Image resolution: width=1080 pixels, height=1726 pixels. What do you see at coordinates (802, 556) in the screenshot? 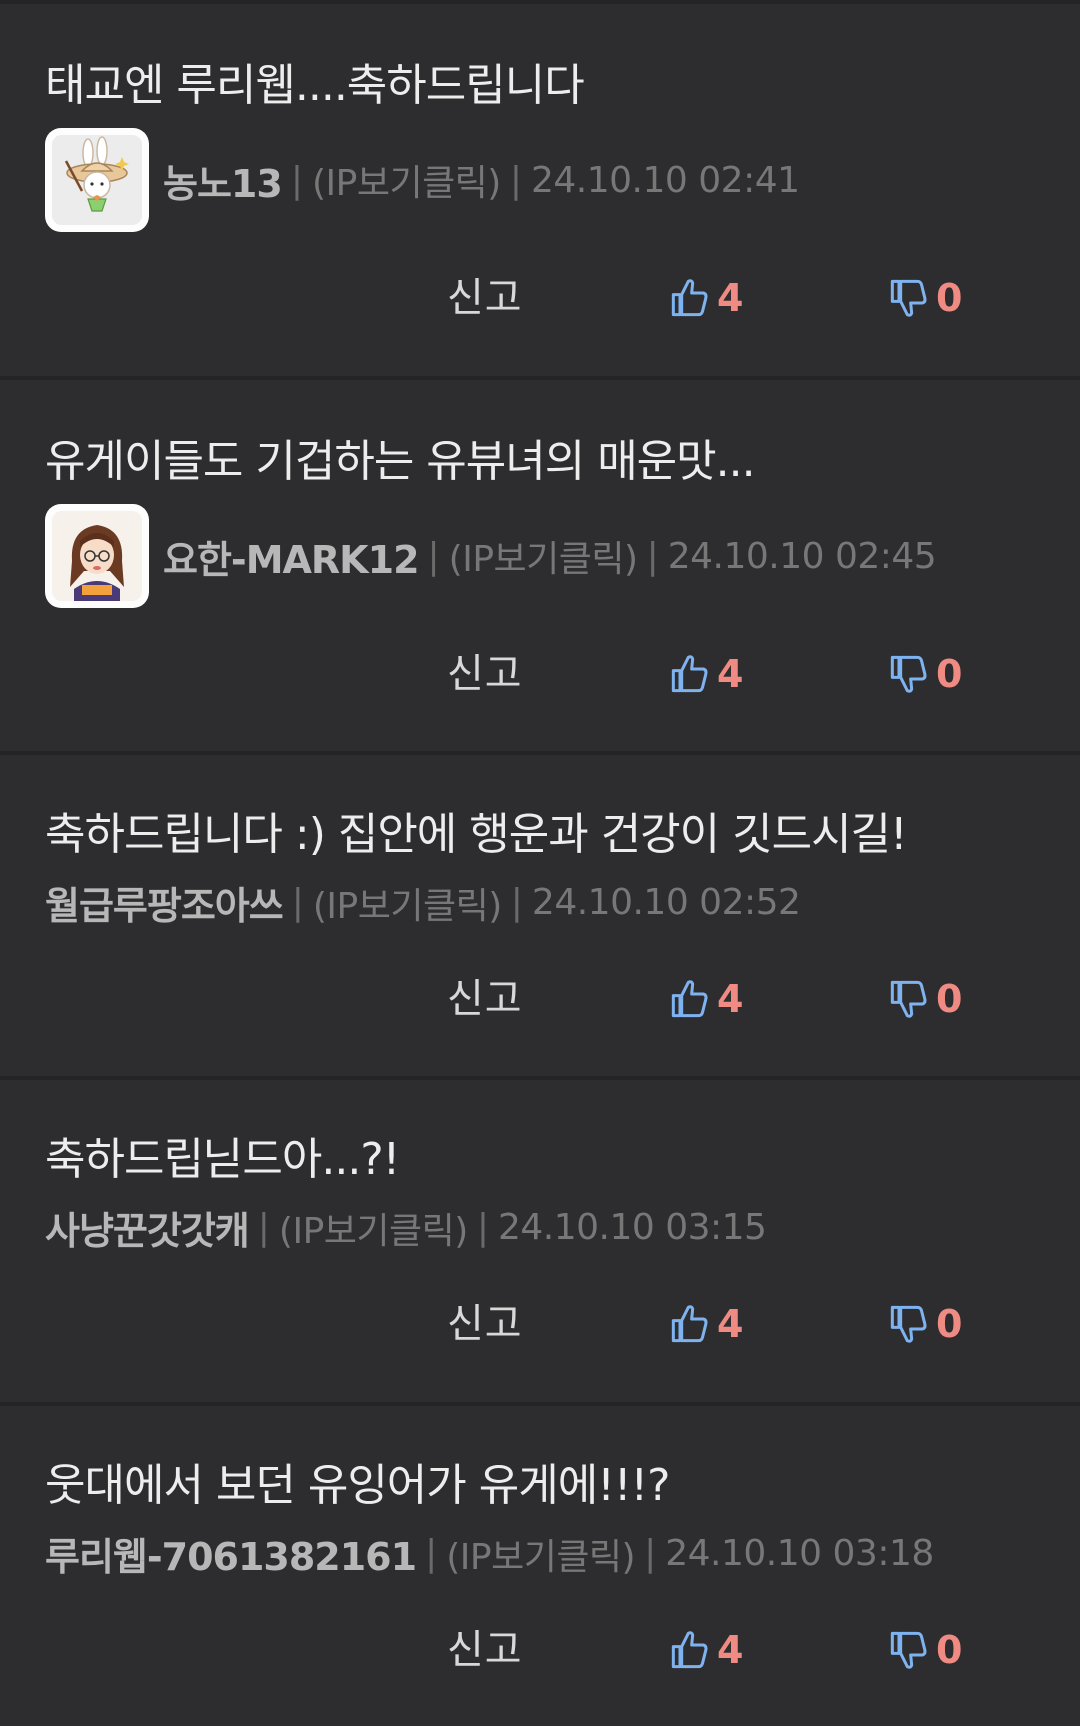
I see `timestamp: 24.10.10 02:45` at bounding box center [802, 556].